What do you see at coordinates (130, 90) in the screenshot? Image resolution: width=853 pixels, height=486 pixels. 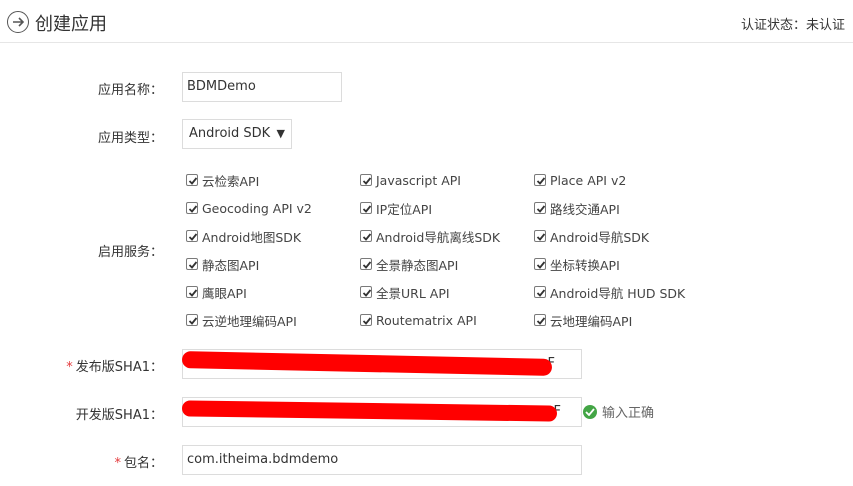 I see `app-name-label: 应用名称：` at bounding box center [130, 90].